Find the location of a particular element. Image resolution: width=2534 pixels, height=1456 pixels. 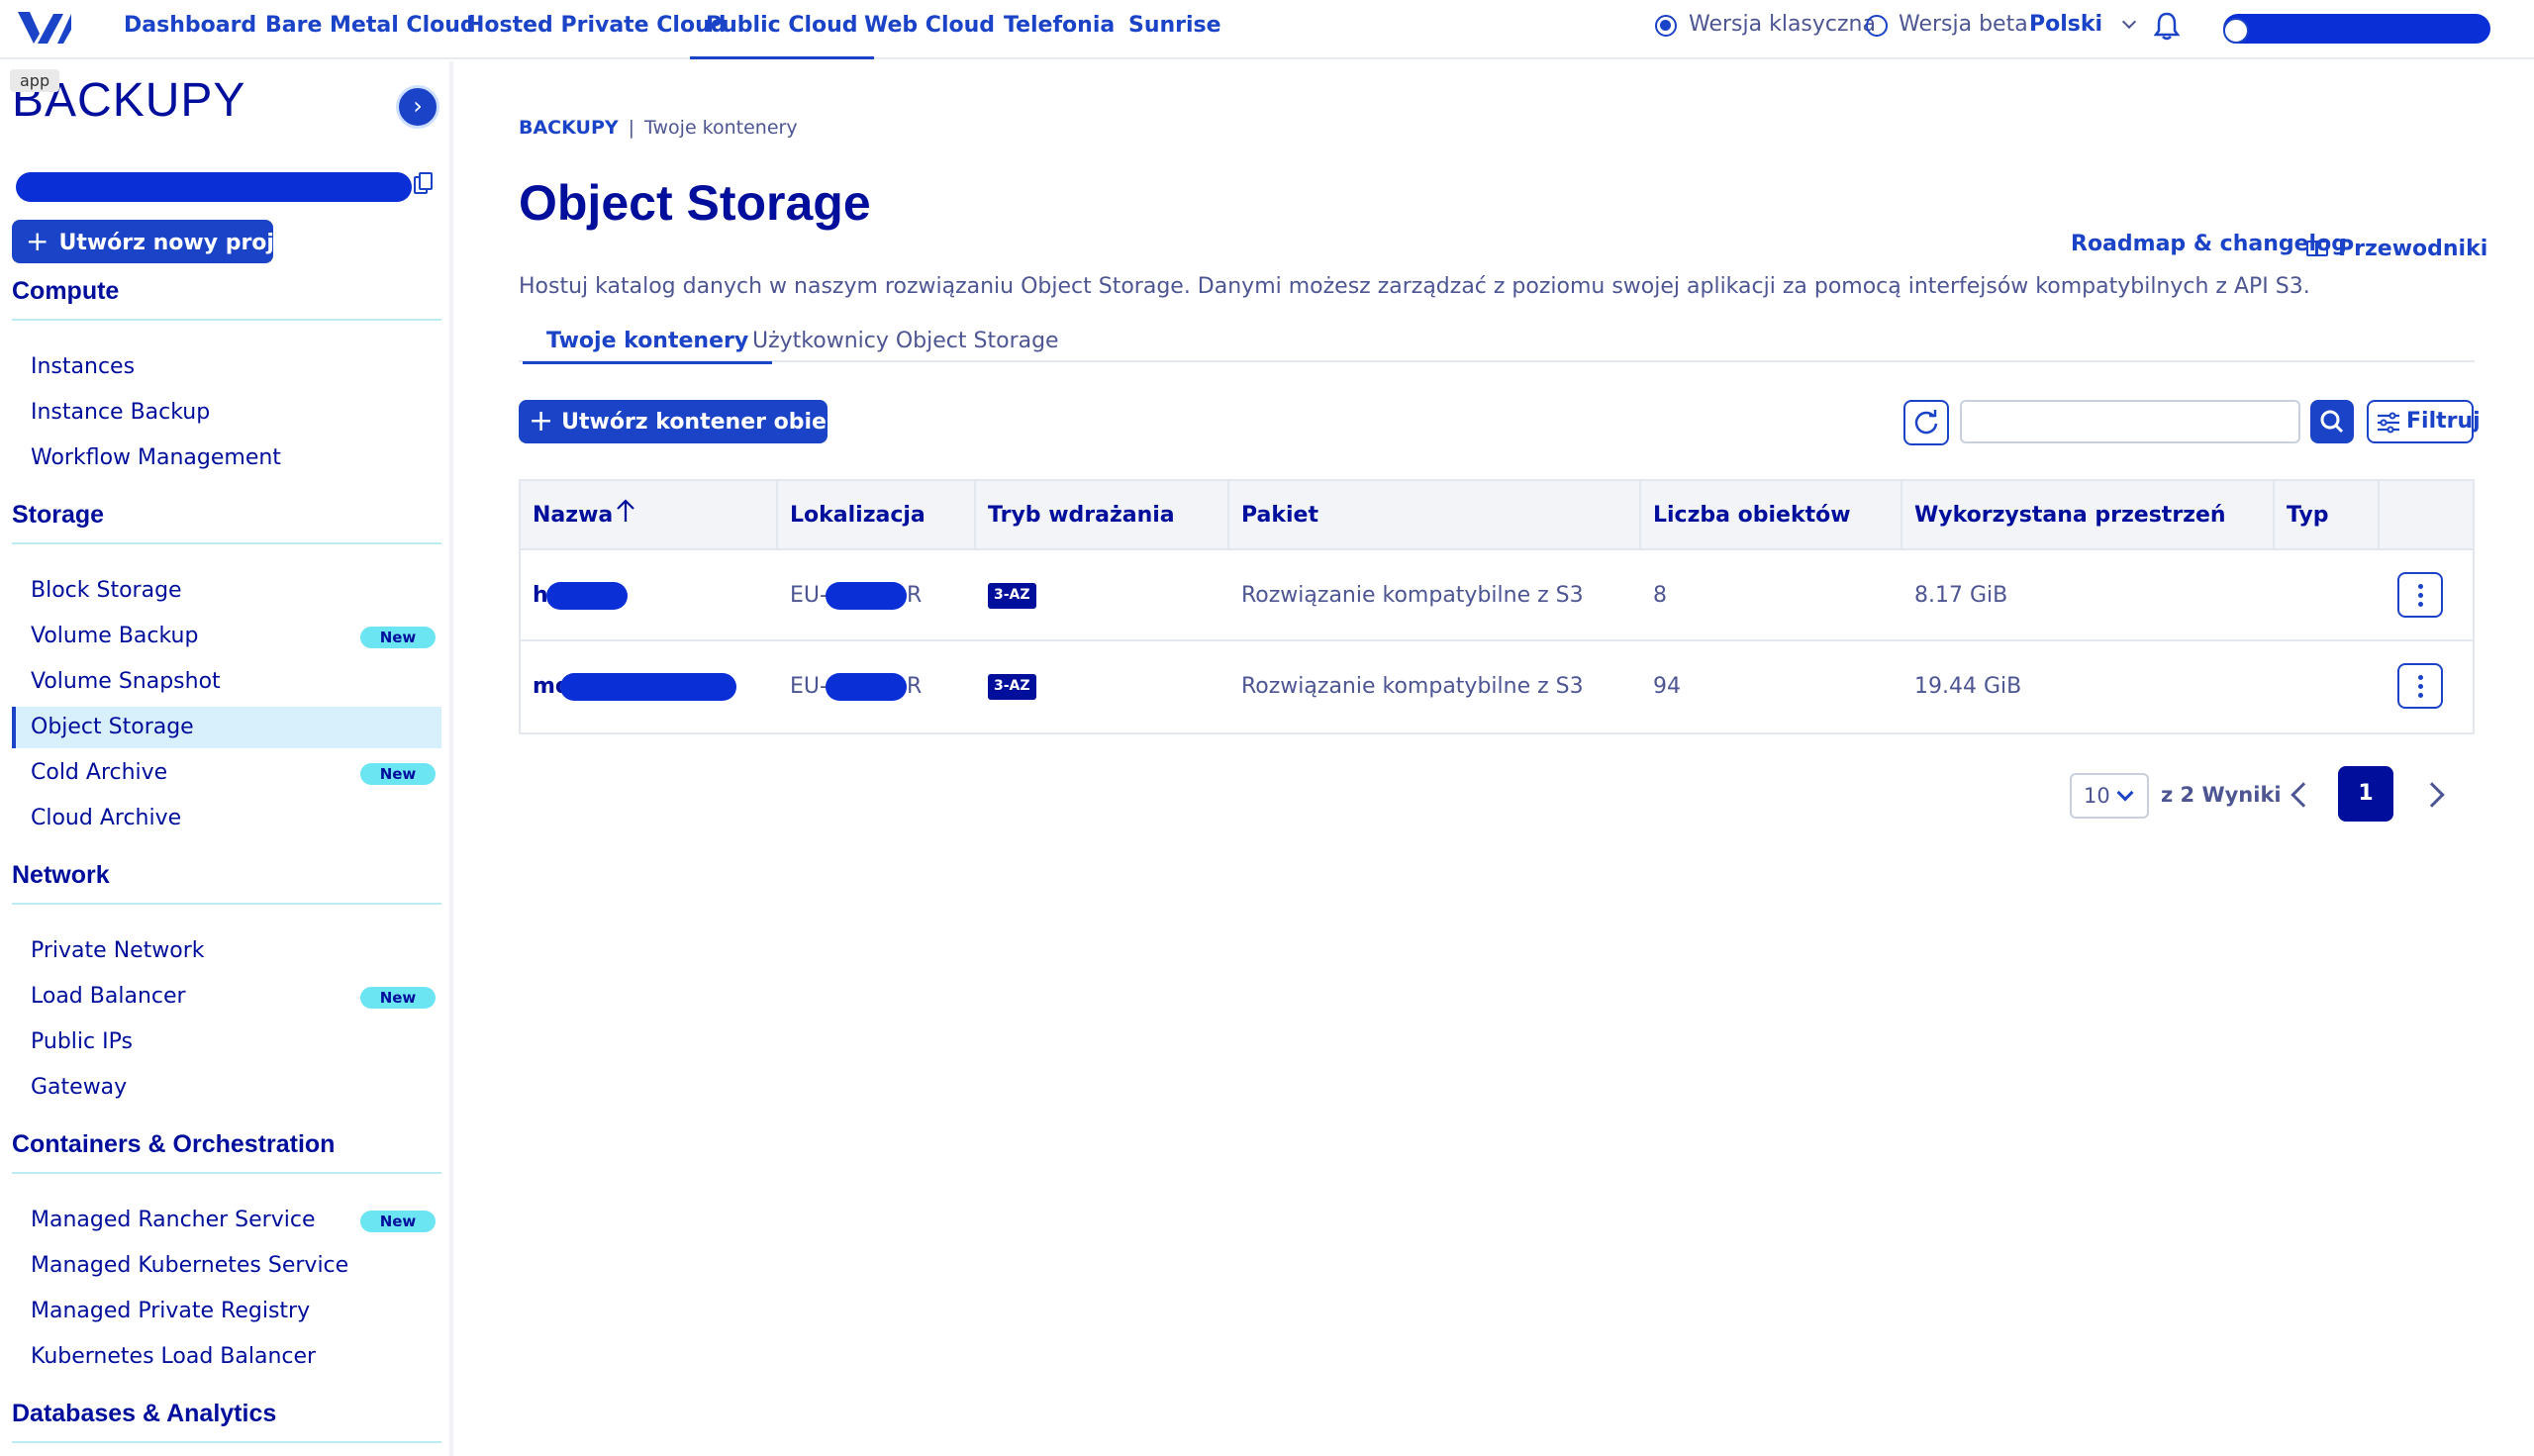

page-title: Object Storage is located at coordinates (695, 203).